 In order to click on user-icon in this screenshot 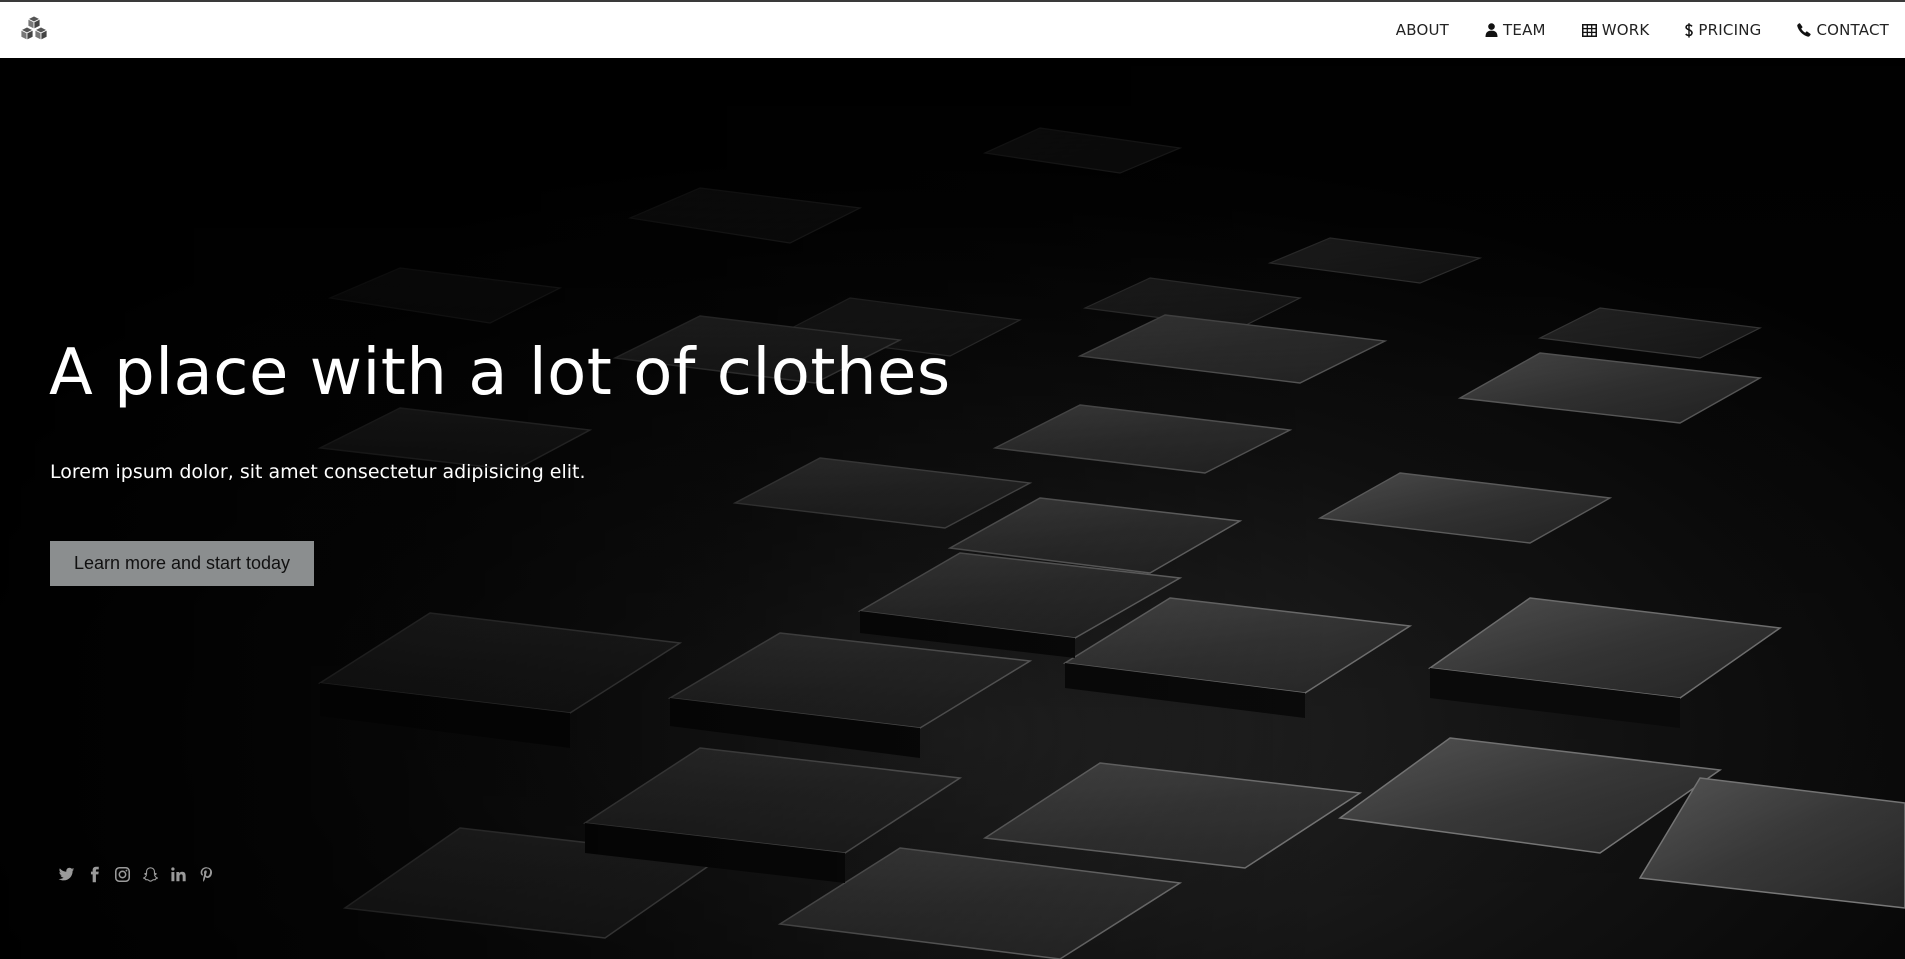, I will do `click(1491, 30)`.